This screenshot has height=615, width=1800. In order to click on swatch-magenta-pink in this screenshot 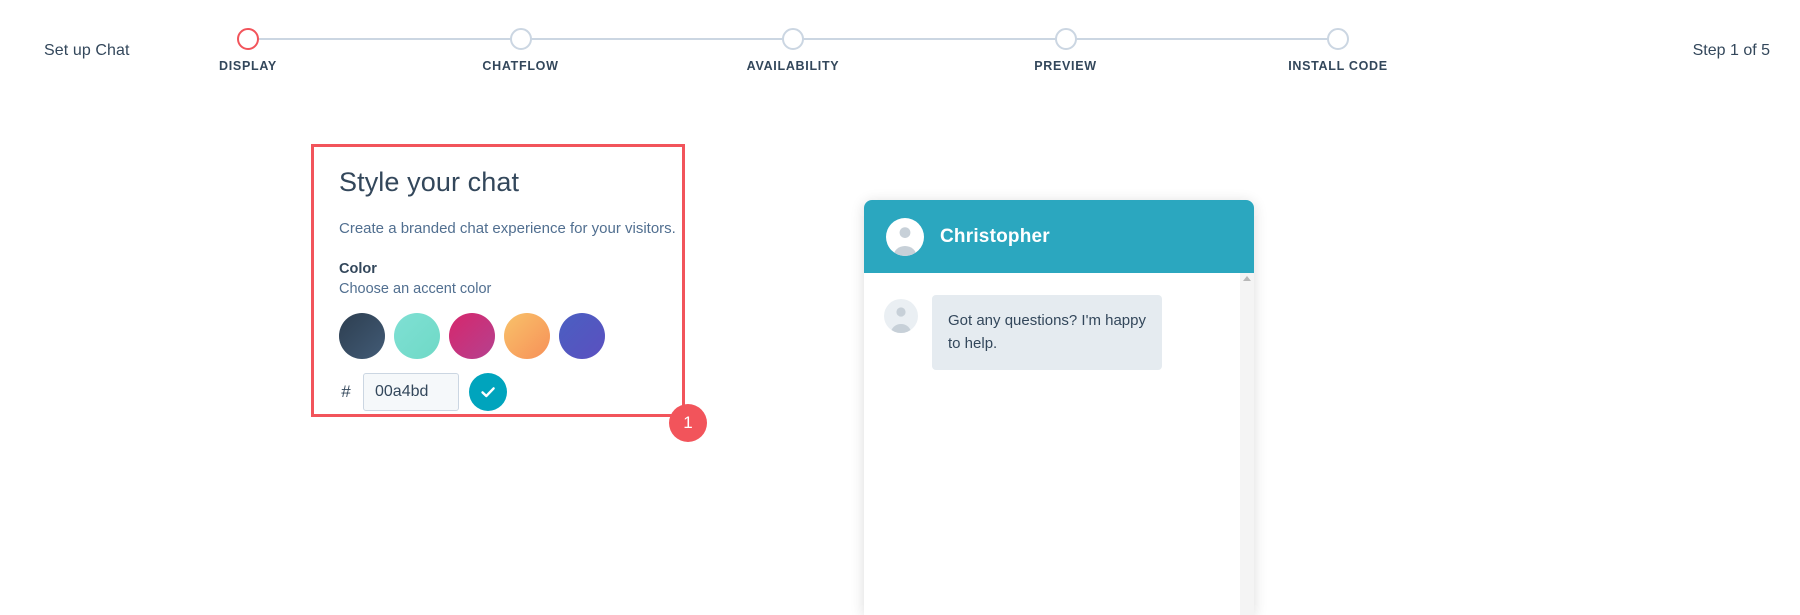, I will do `click(472, 336)`.